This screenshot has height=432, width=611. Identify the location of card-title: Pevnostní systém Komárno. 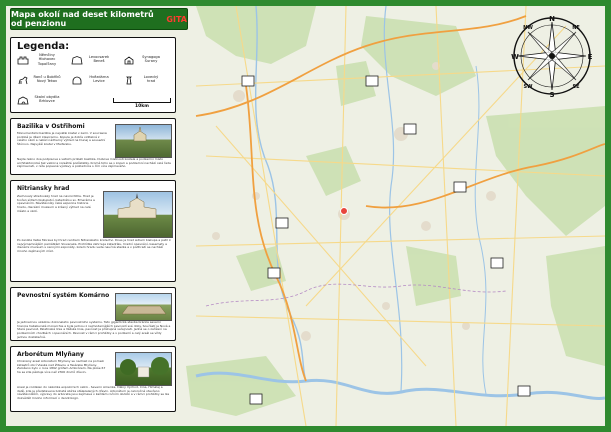
(63, 295).